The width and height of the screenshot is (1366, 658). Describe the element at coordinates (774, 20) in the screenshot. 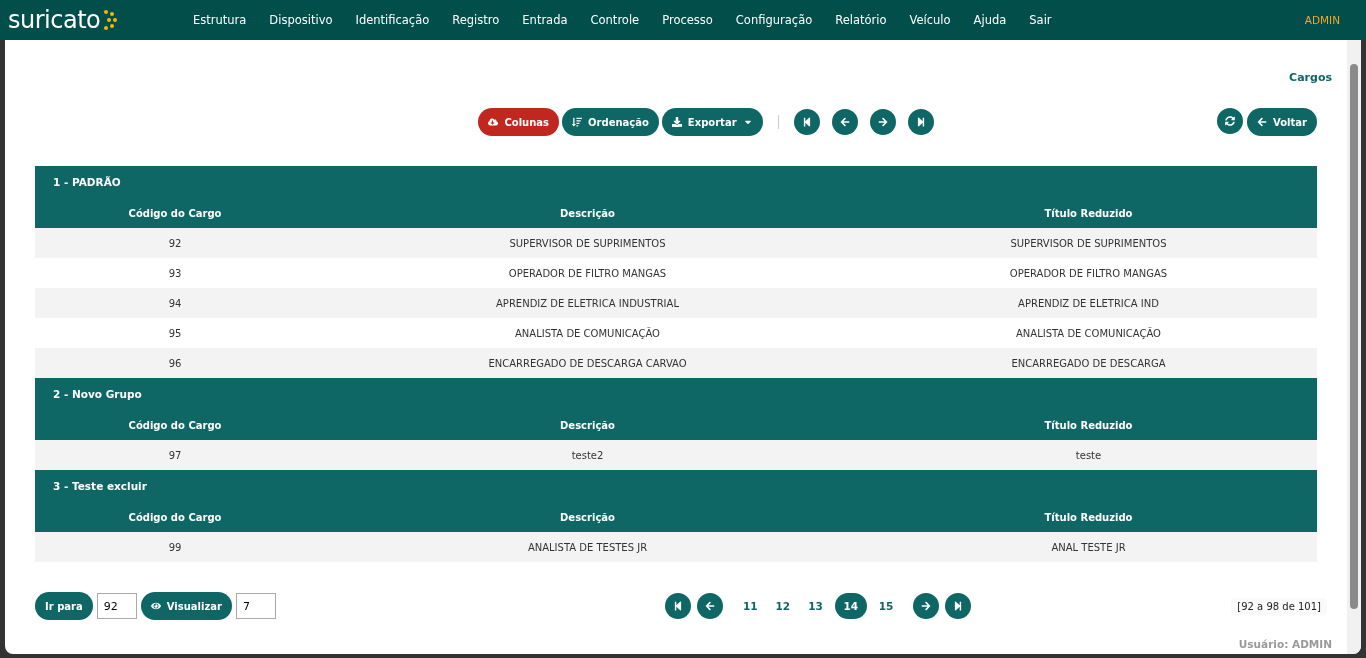

I see `menu-item: Configuração` at that location.